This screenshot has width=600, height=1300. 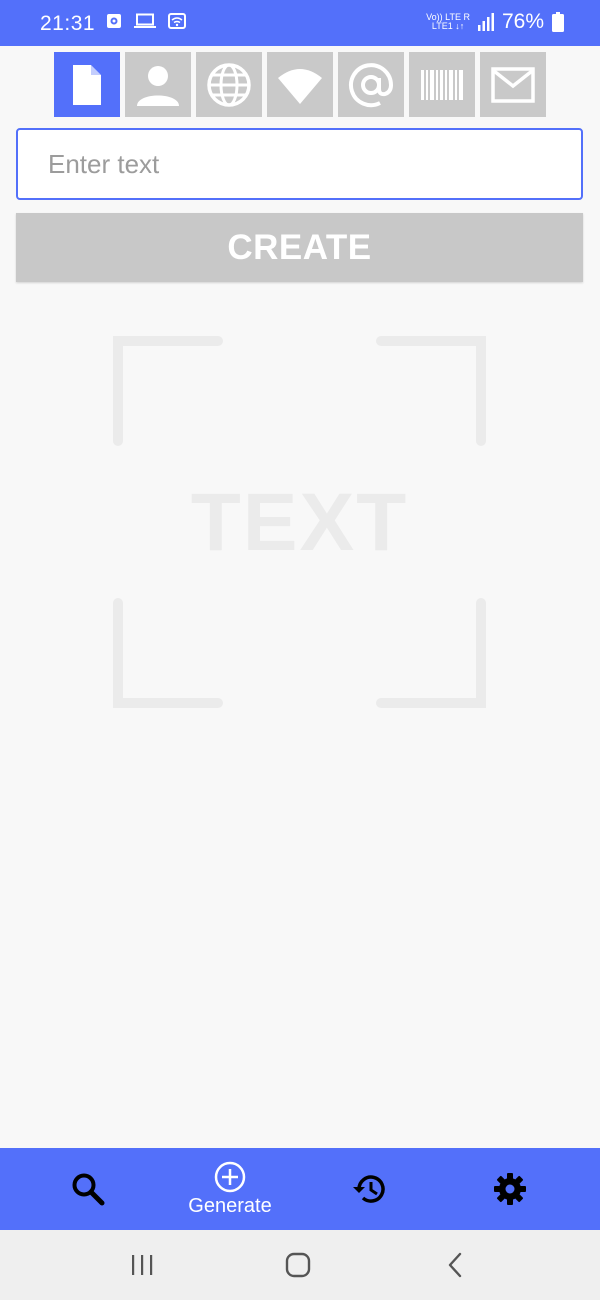 I want to click on at-icon, so click(x=371, y=84).